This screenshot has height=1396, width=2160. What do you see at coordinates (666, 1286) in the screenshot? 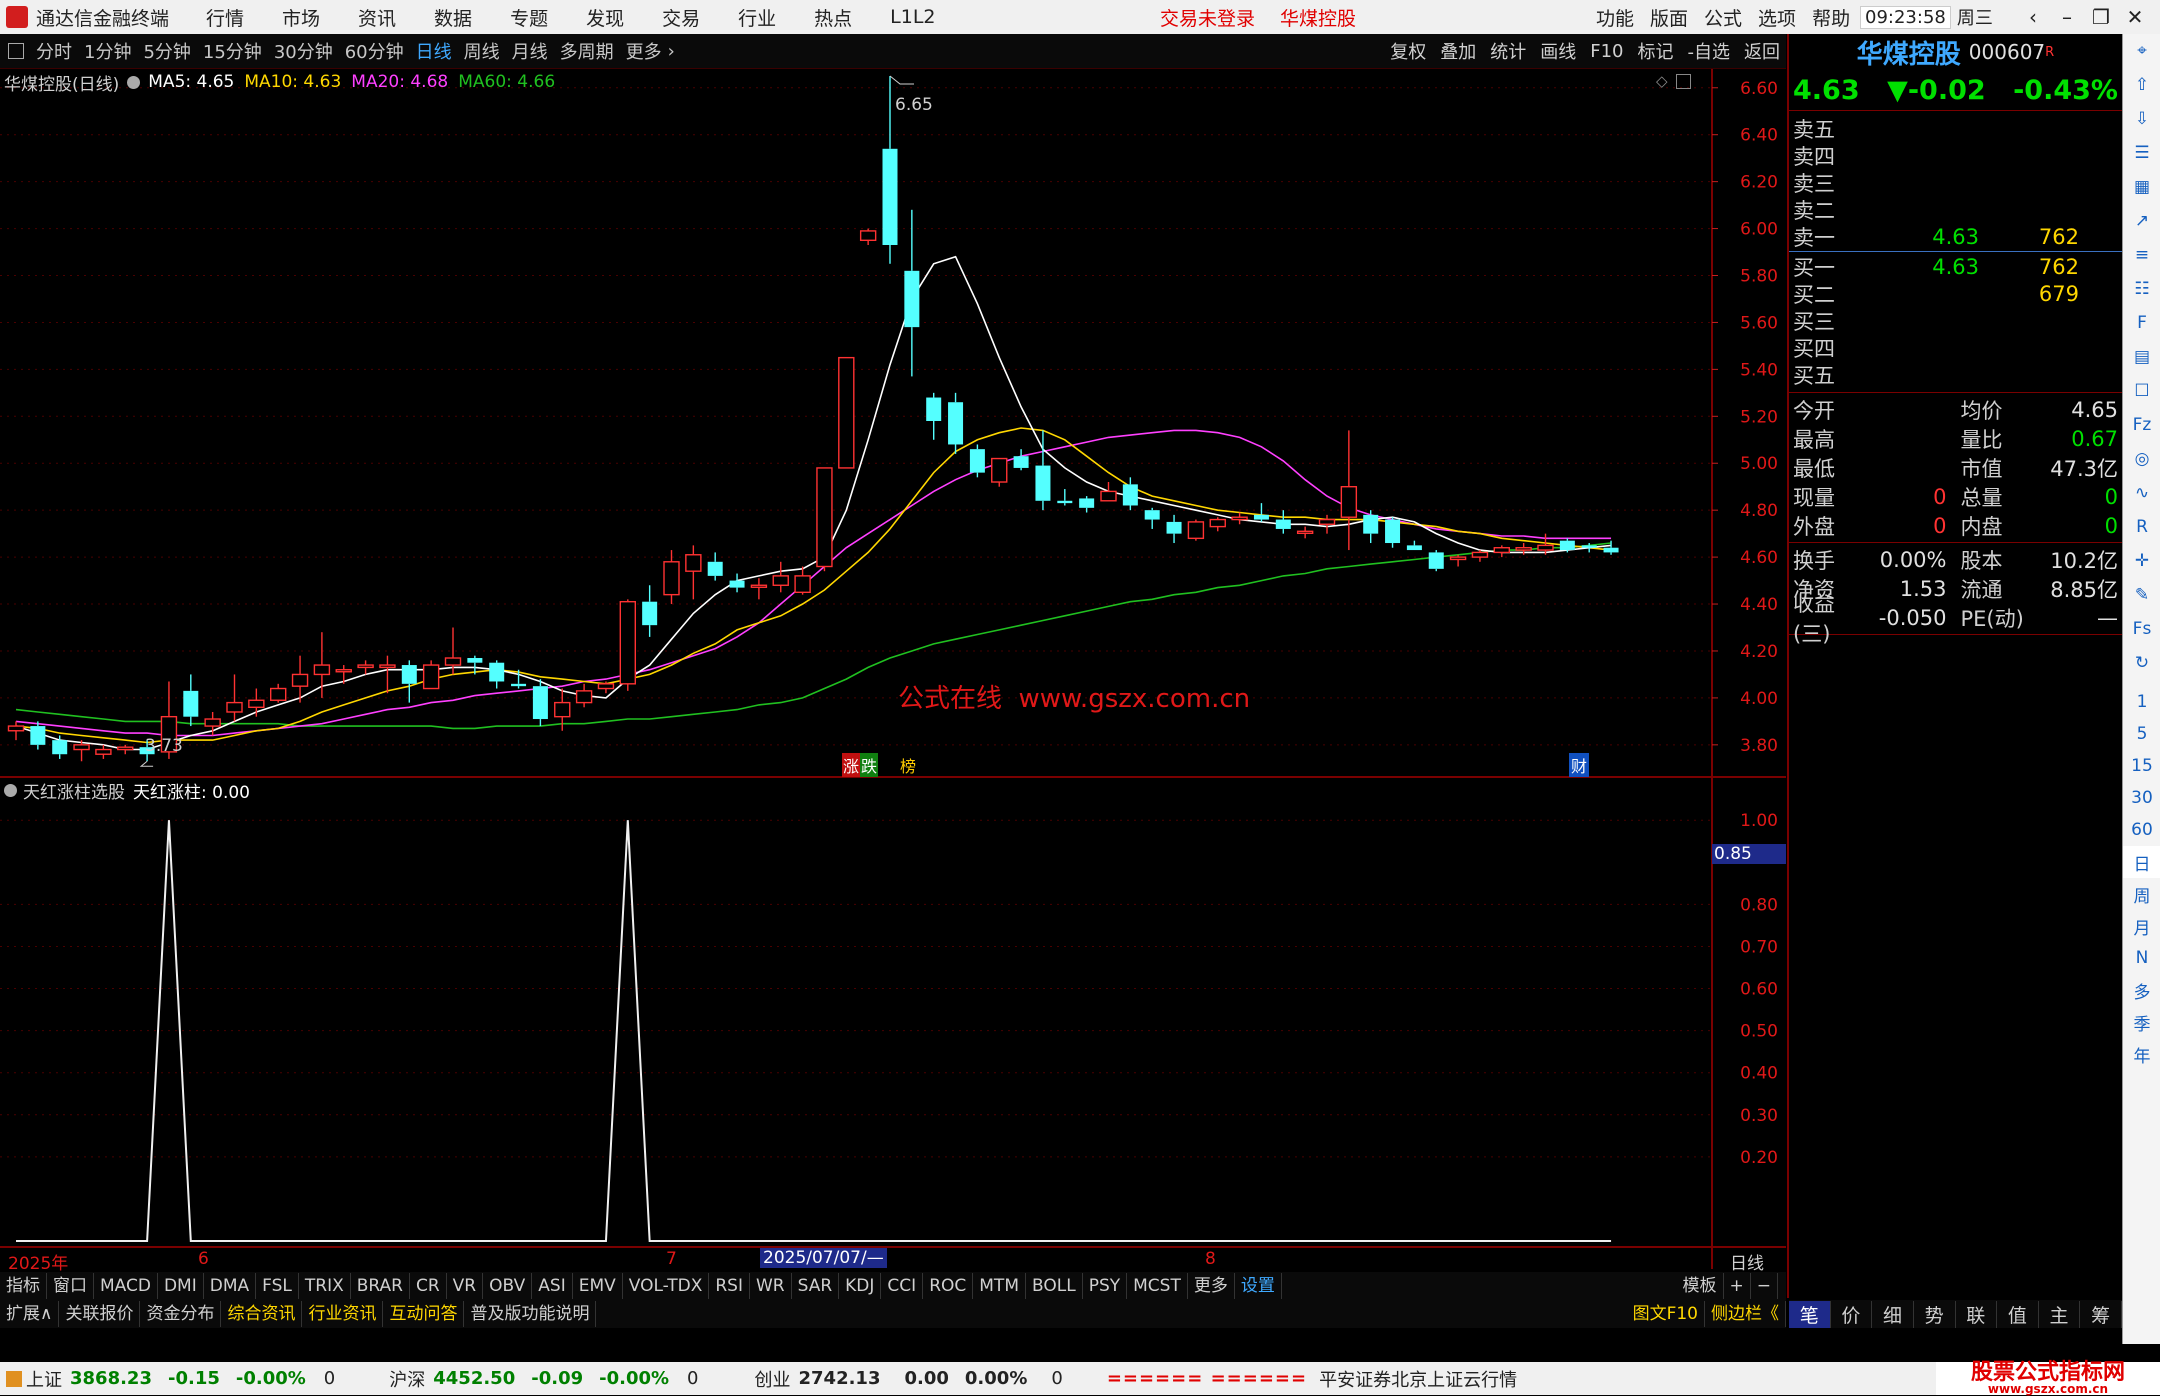
I see `indicator-tab-13: VOL-TDX` at bounding box center [666, 1286].